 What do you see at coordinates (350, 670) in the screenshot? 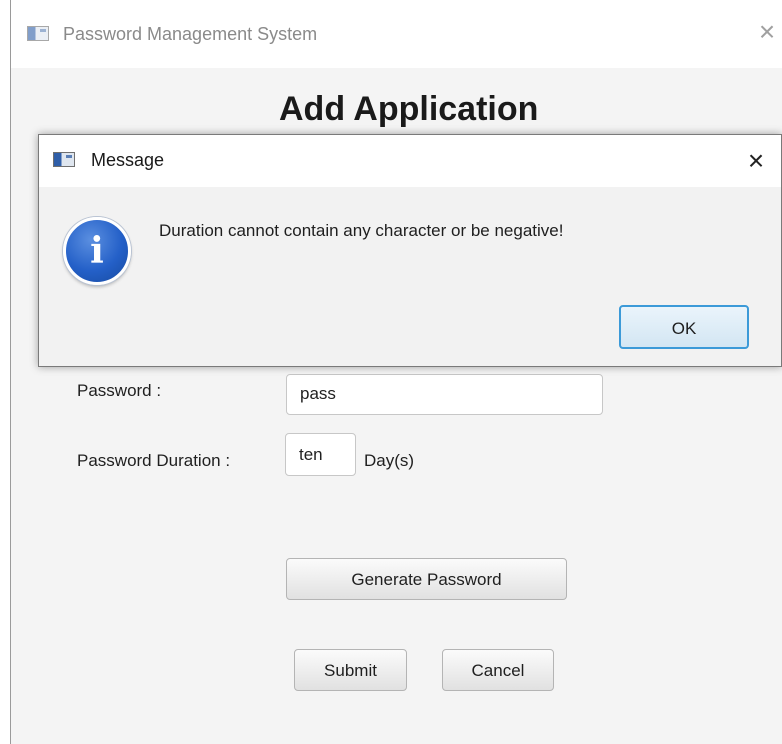
I see `submit-button: Submit` at bounding box center [350, 670].